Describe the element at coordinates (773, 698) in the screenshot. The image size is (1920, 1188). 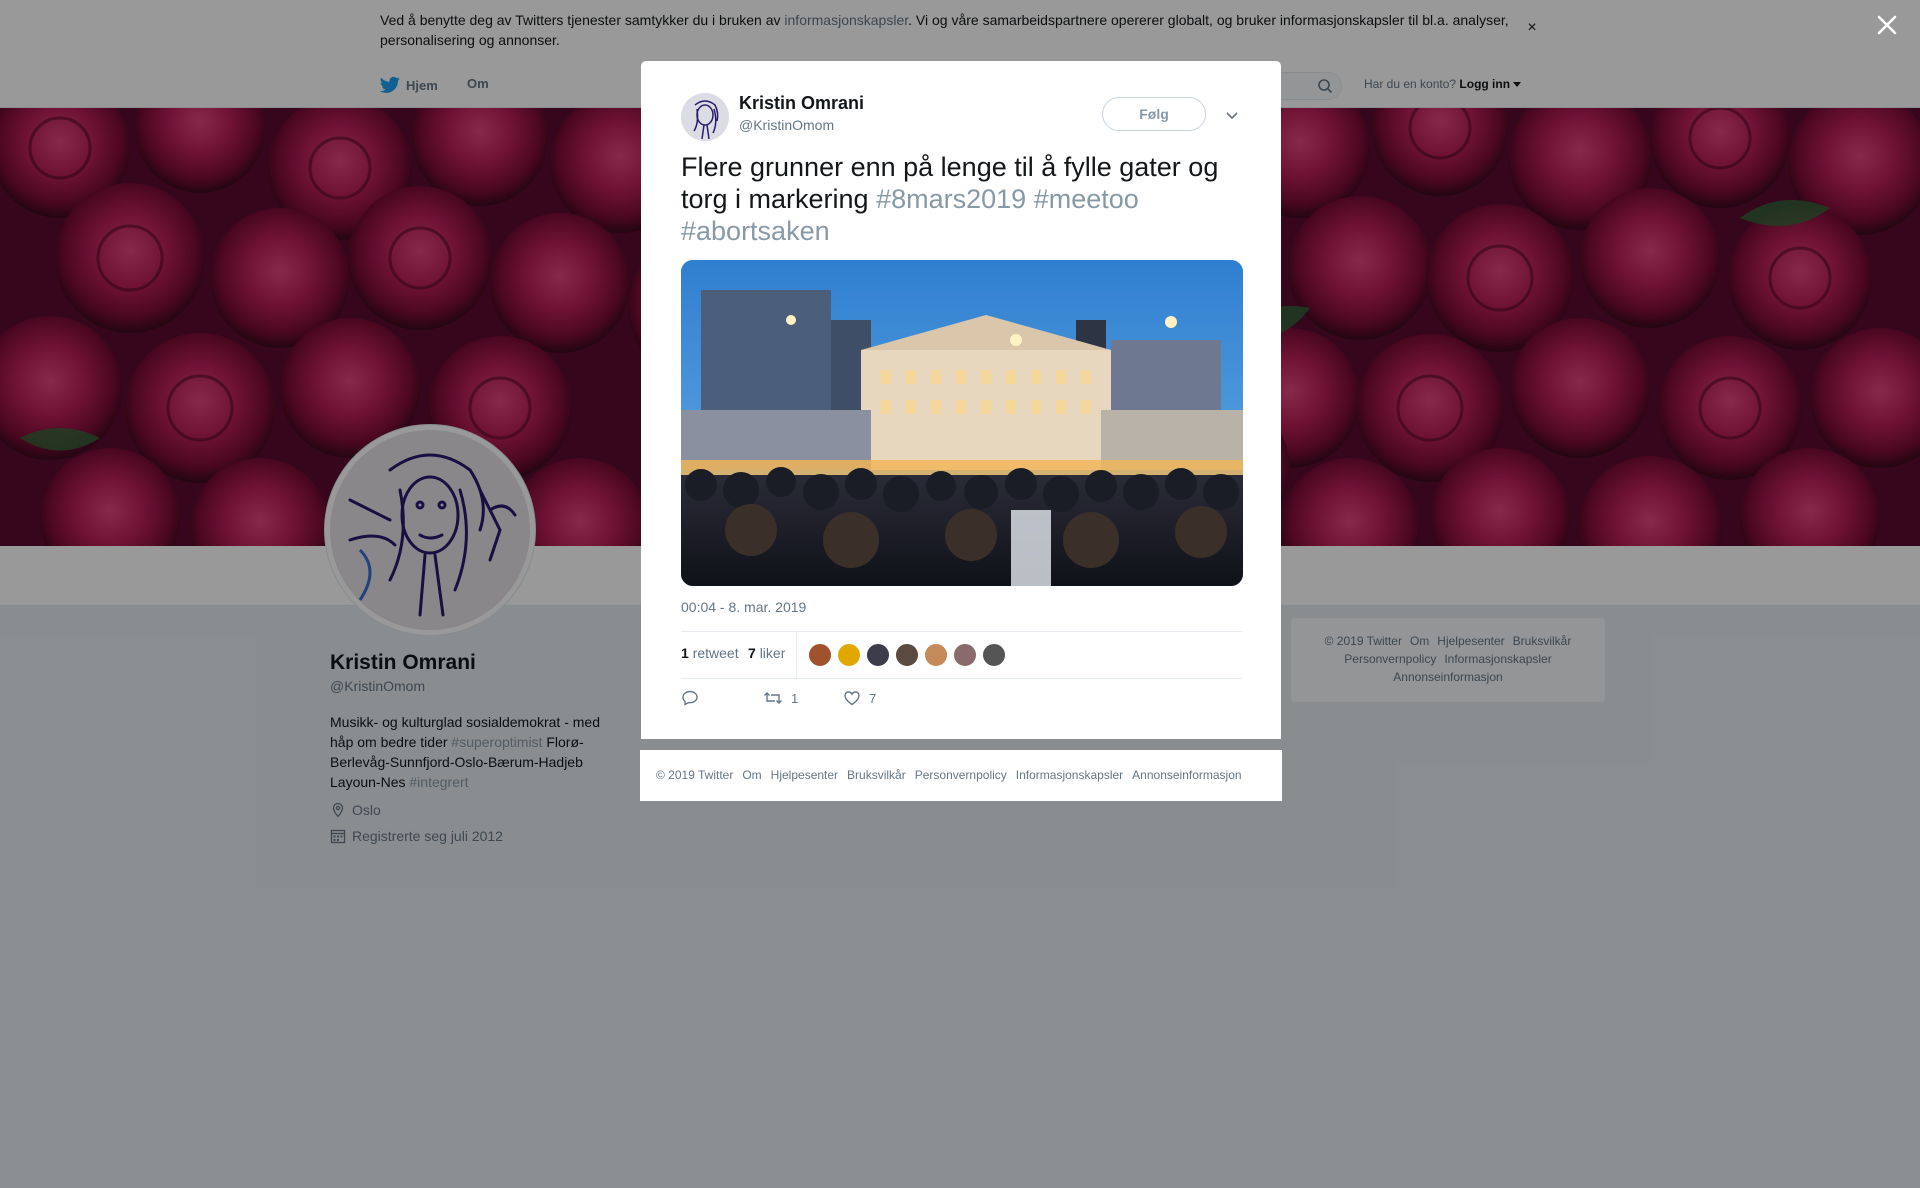
I see `retweet-icon` at that location.